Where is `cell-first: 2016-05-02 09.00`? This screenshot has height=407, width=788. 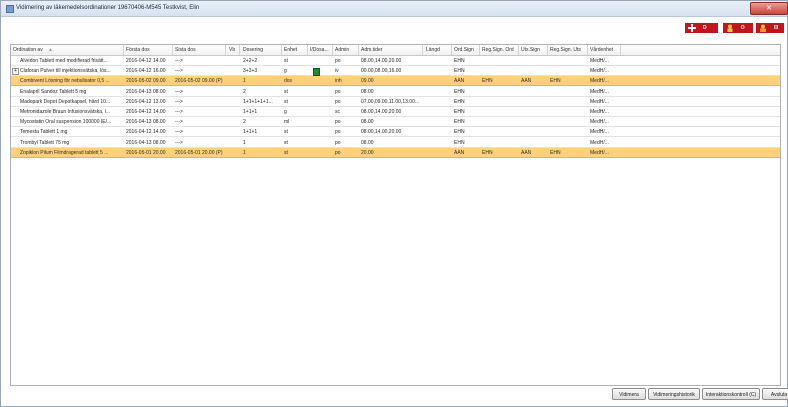 cell-first: 2016-05-02 09.00 is located at coordinates (146, 81).